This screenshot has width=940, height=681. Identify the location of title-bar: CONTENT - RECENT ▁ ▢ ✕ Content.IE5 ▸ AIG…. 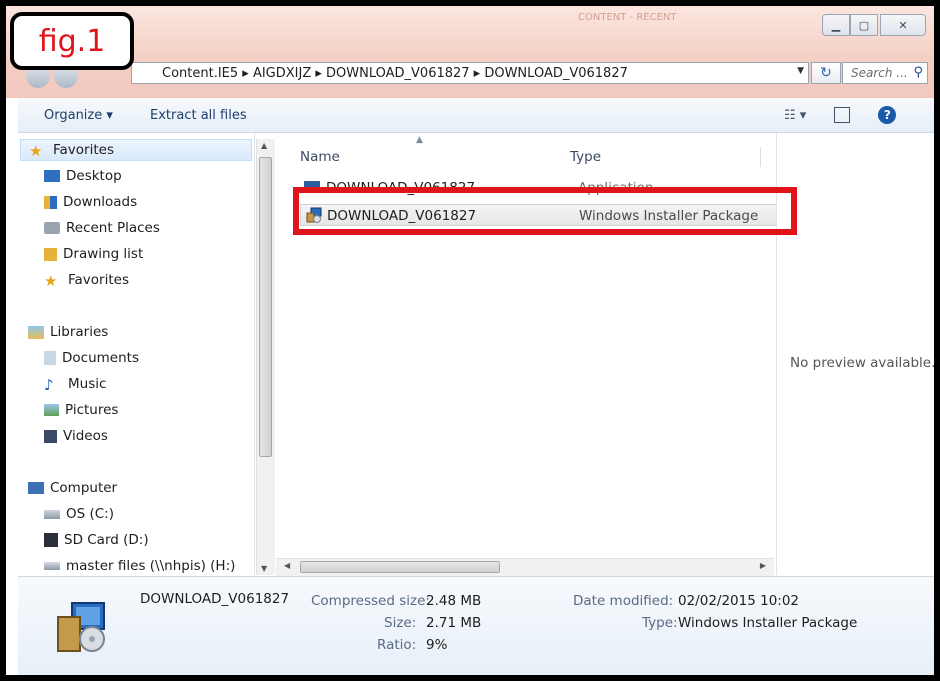
(470, 52).